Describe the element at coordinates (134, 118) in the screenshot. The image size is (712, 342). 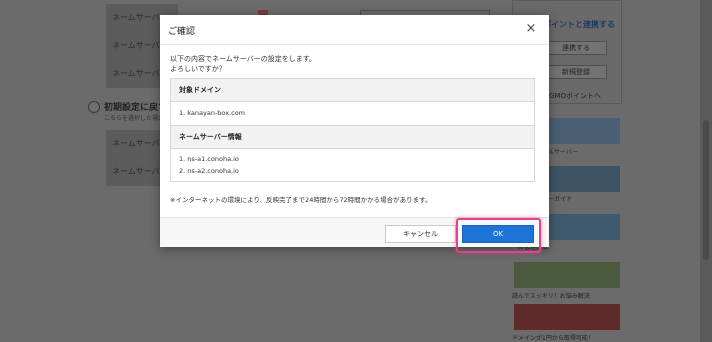
I see `section-subtext: こちらを選択した場合` at that location.